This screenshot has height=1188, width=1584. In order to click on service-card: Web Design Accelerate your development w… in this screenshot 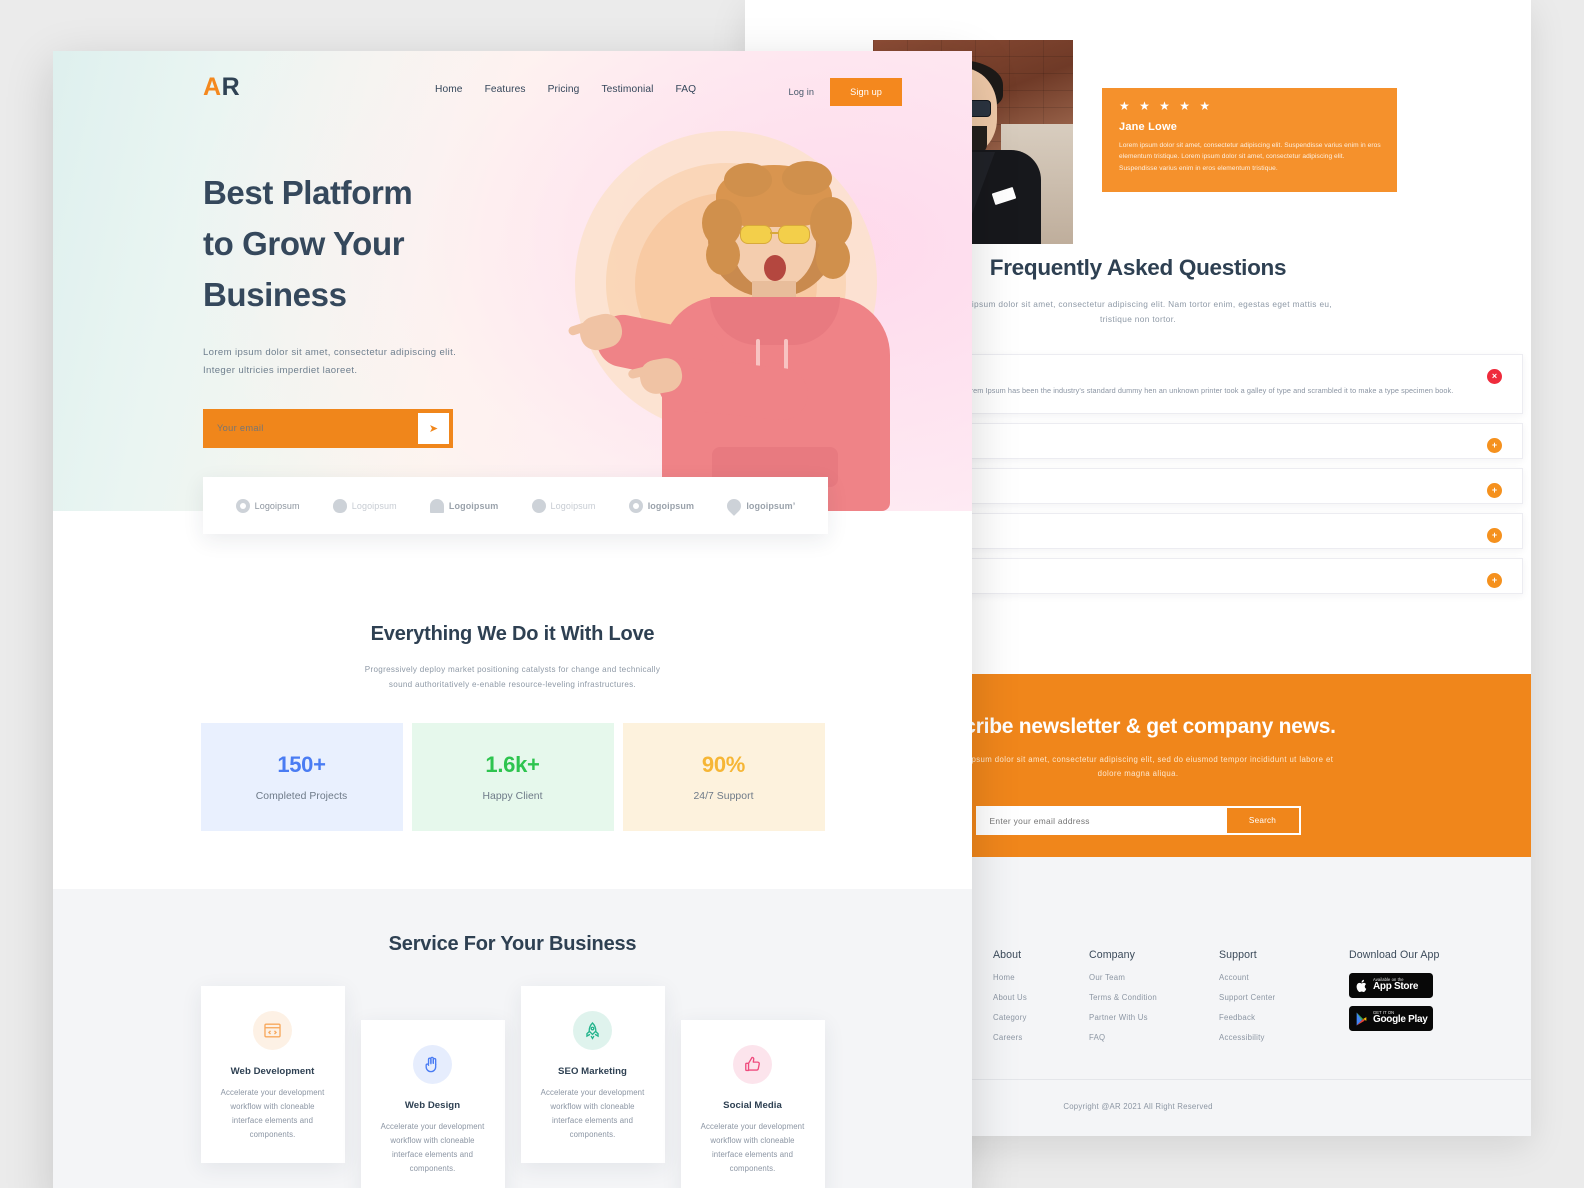, I will do `click(432, 1103)`.